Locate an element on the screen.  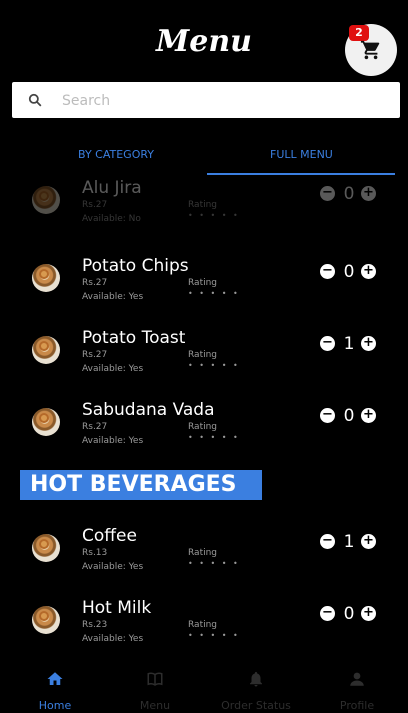
cart-icon is located at coordinates (370, 50).